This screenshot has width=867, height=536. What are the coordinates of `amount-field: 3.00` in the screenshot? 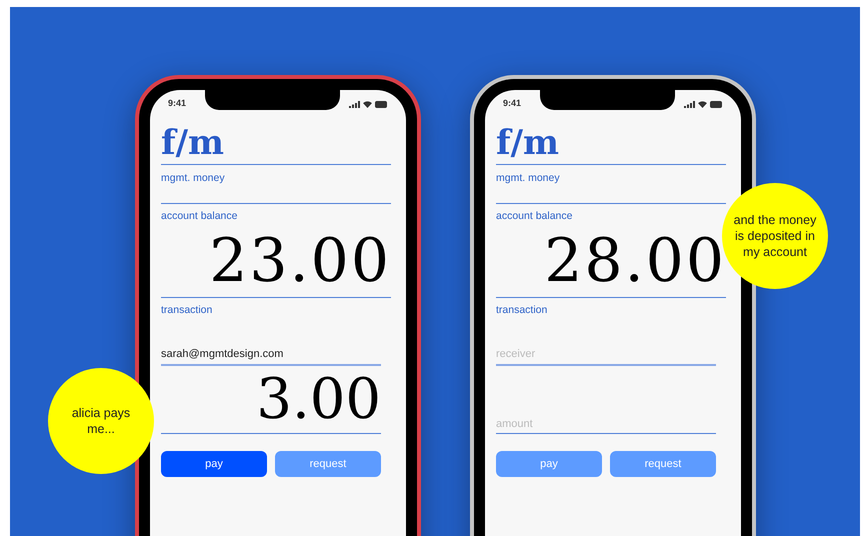 It's located at (271, 400).